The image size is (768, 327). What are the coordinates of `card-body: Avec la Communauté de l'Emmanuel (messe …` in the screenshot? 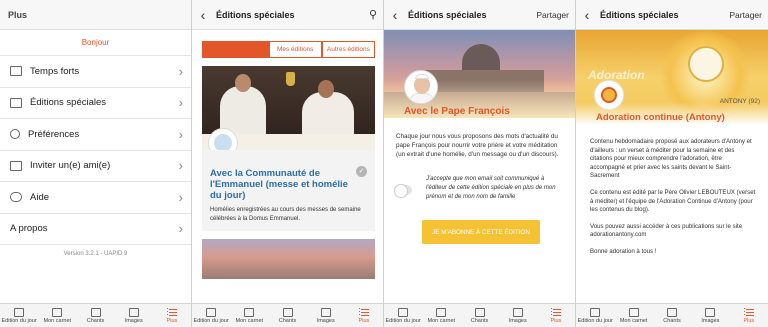 It's located at (288, 190).